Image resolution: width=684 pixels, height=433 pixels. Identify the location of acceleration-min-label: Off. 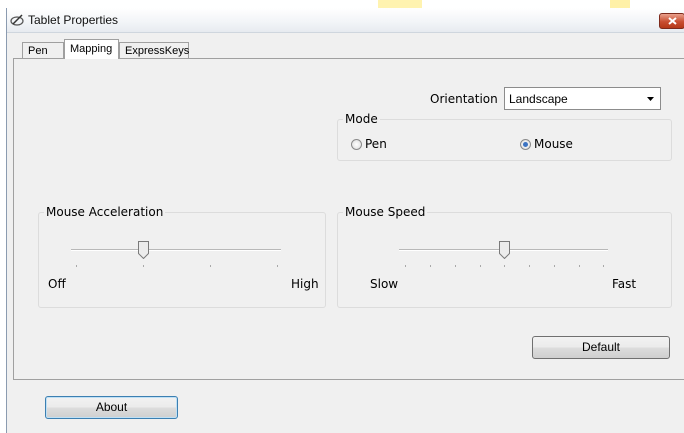
(57, 284).